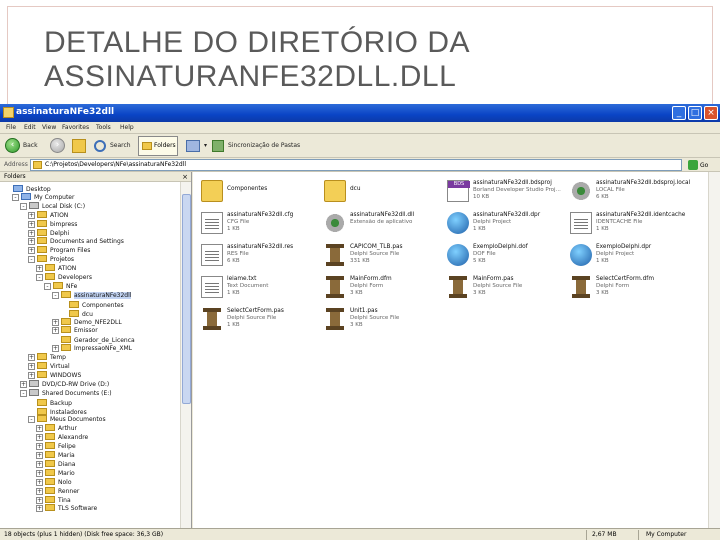  What do you see at coordinates (254, 224) in the screenshot?
I see `file-item: assinaturaNFe32dll.cfg CFG File 1 KB` at bounding box center [254, 224].